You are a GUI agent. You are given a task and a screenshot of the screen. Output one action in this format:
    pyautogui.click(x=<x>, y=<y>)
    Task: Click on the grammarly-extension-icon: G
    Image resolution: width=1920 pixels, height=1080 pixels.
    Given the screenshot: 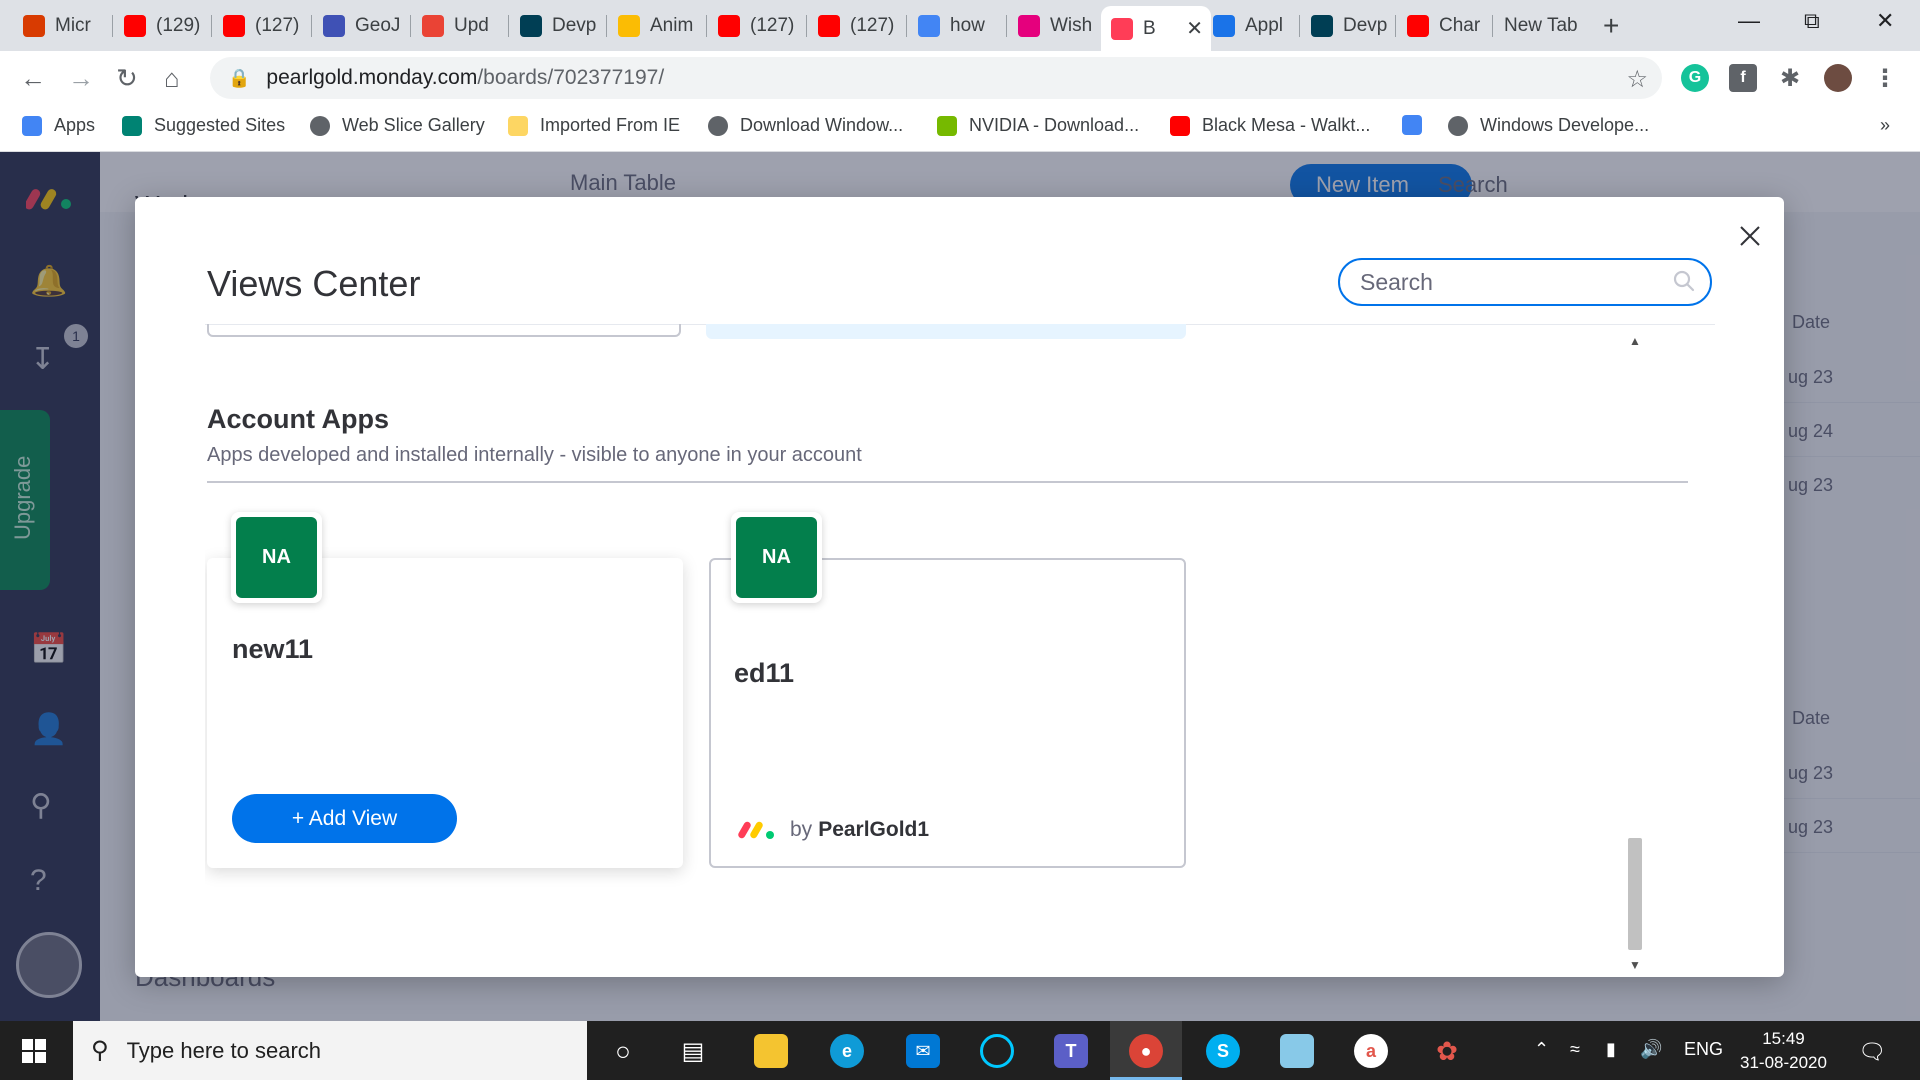 What is the action you would take?
    pyautogui.click(x=1695, y=78)
    